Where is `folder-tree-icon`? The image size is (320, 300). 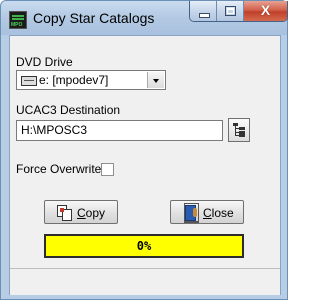 folder-tree-icon is located at coordinates (239, 130).